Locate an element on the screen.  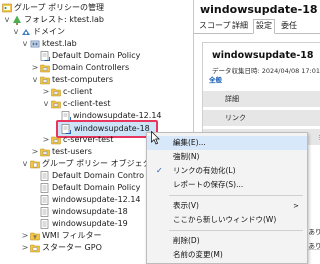
tree-label: スターター GPO is located at coordinates (72, 247).